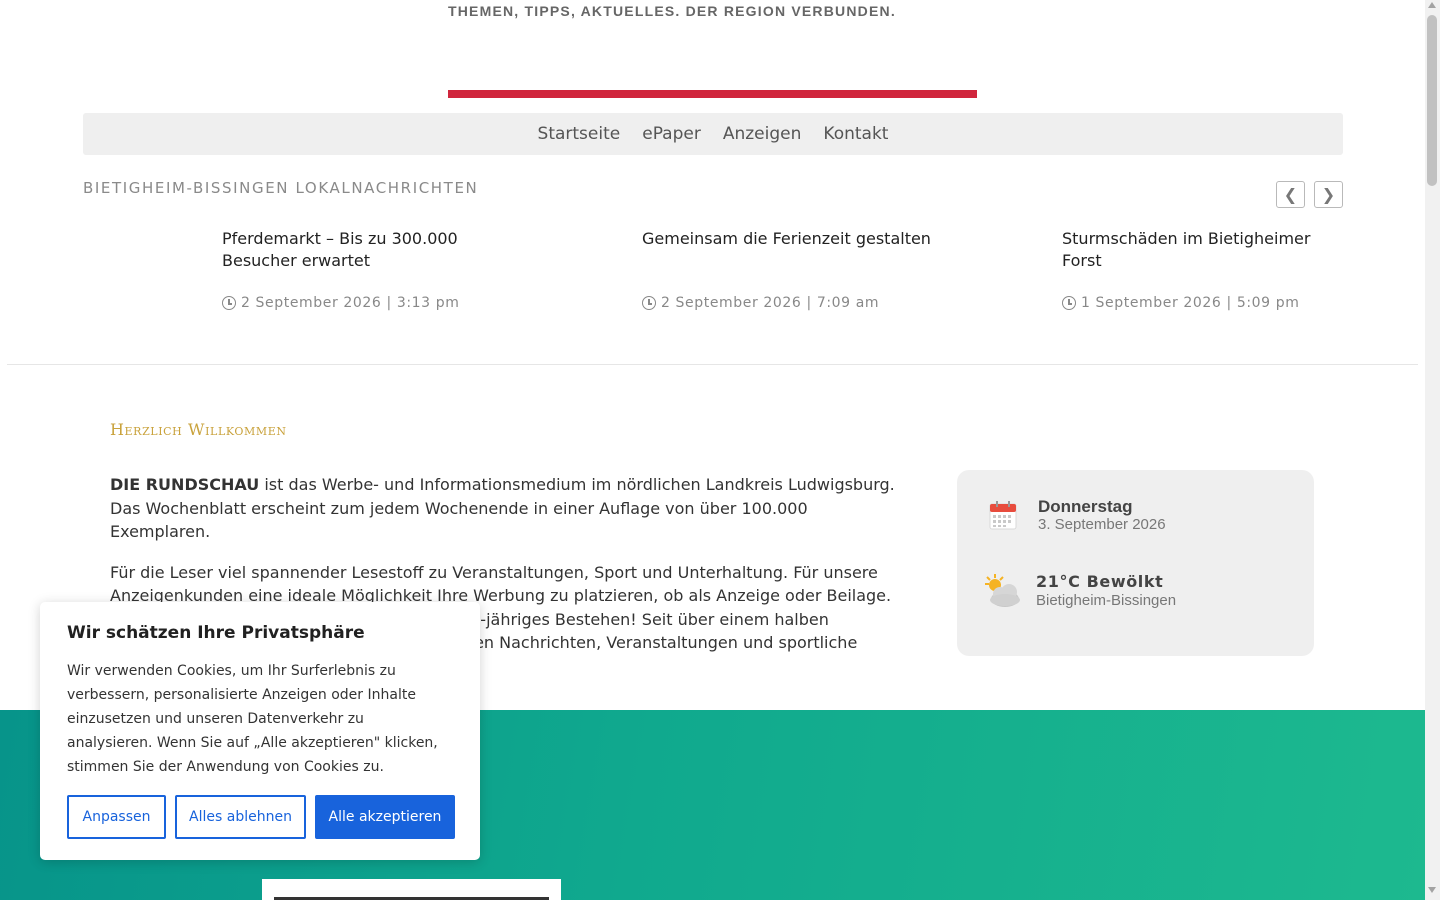 The width and height of the screenshot is (1440, 900). I want to click on news-date: 2 September 2026 | 7:09 am, so click(760, 303).